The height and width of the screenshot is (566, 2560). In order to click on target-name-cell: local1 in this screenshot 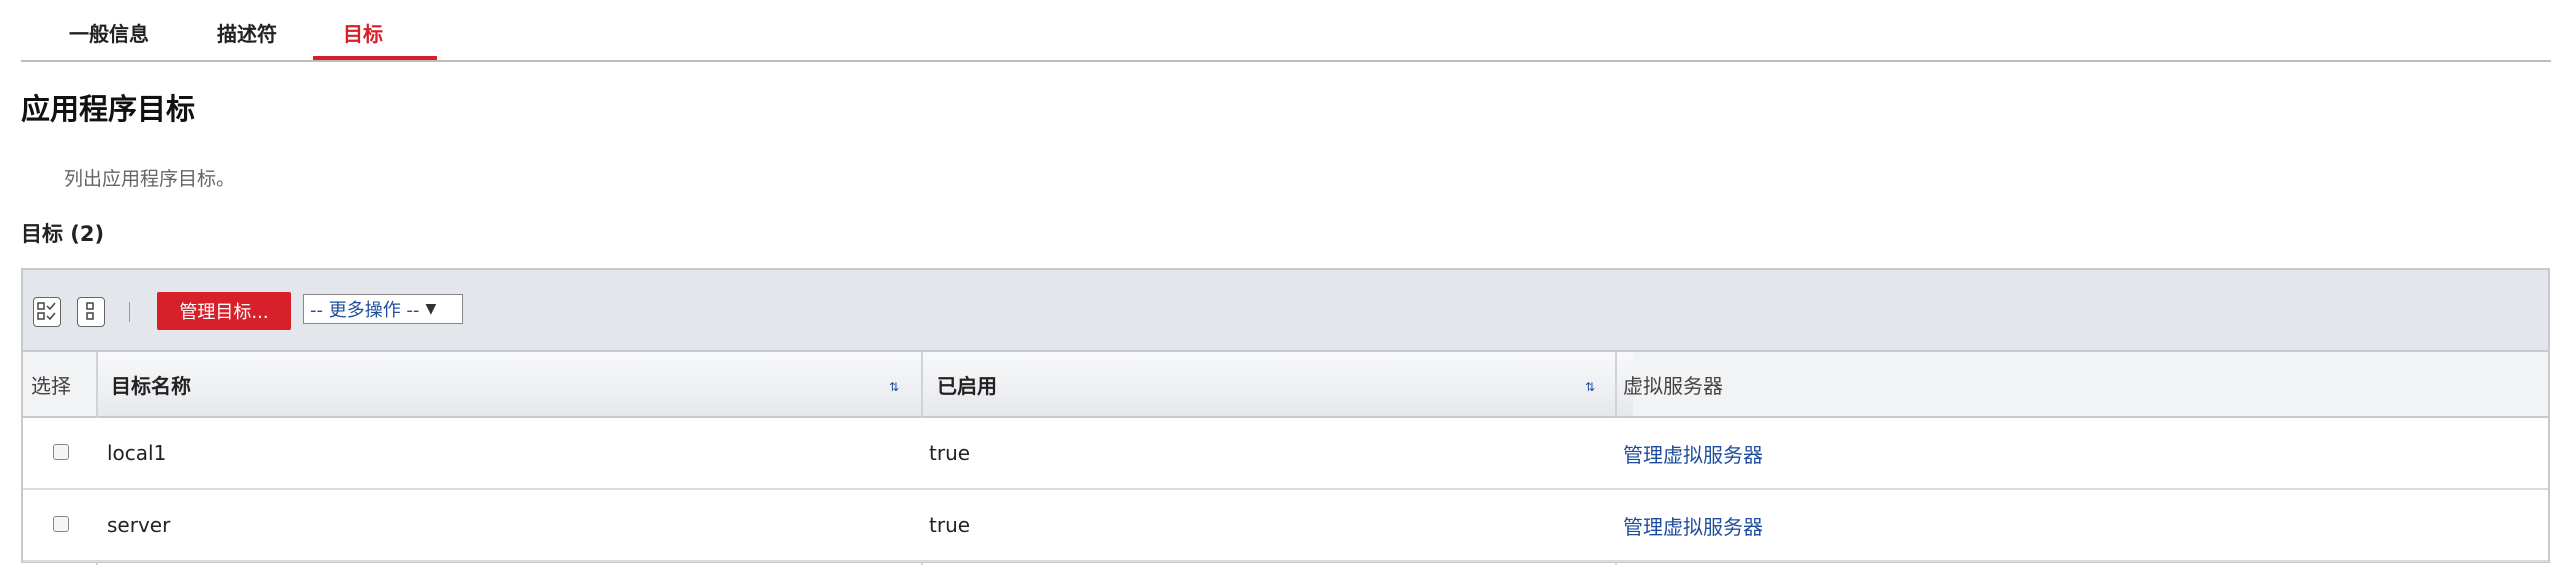, I will do `click(137, 453)`.